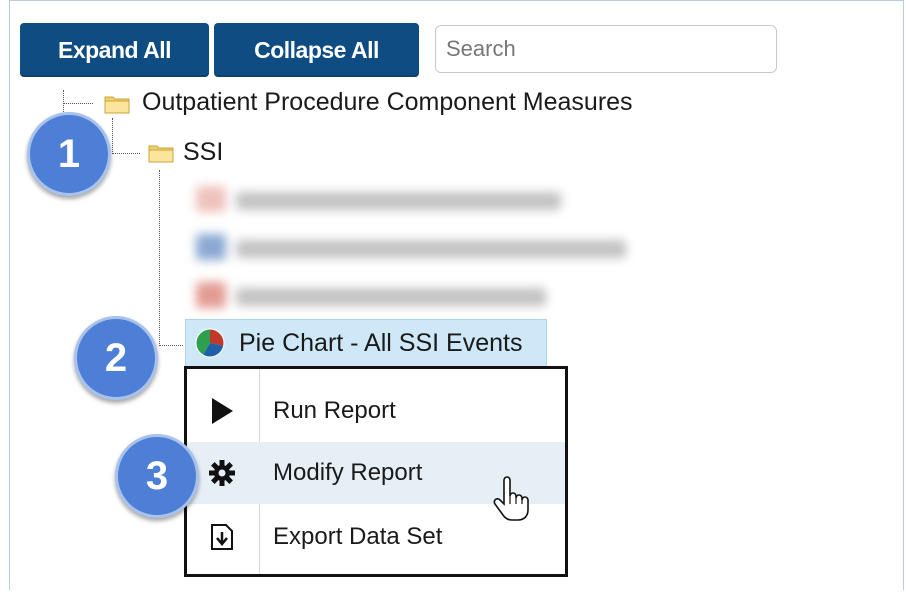 Image resolution: width=906 pixels, height=592 pixels. I want to click on menu-item-label: Run Report, so click(334, 410).